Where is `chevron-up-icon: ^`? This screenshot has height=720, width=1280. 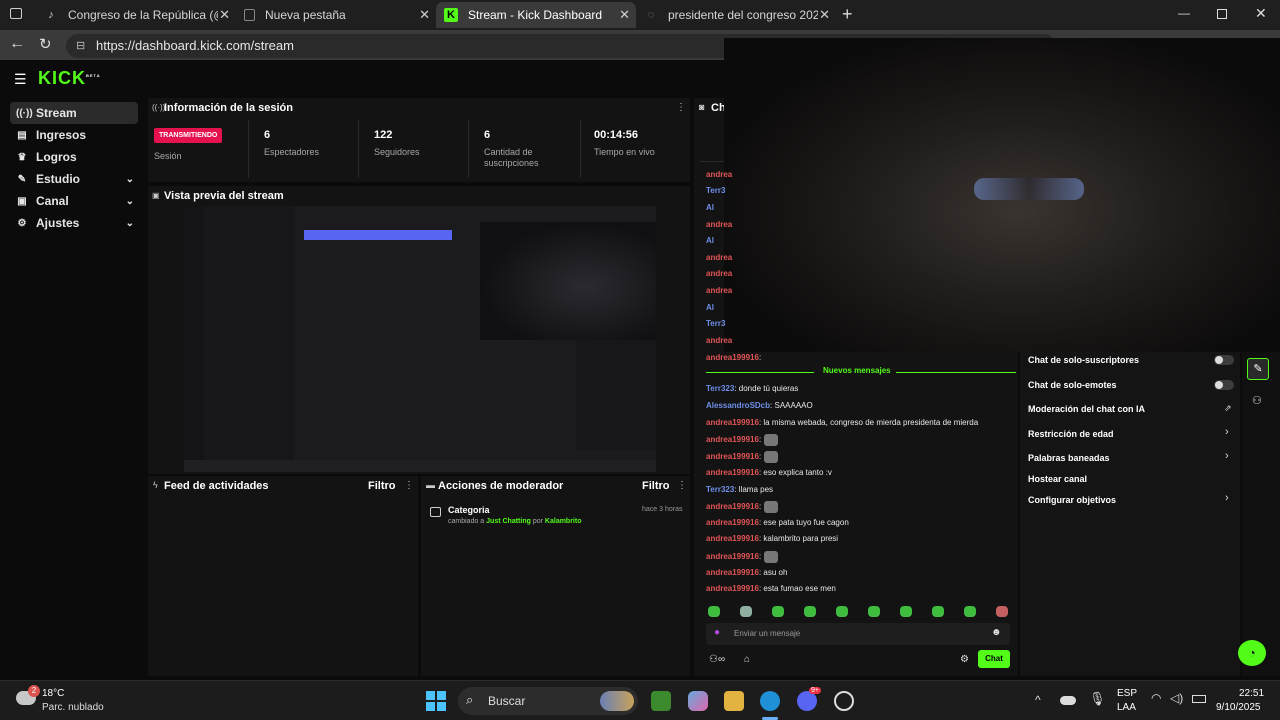
chevron-up-icon: ^ is located at coordinates (1038, 700).